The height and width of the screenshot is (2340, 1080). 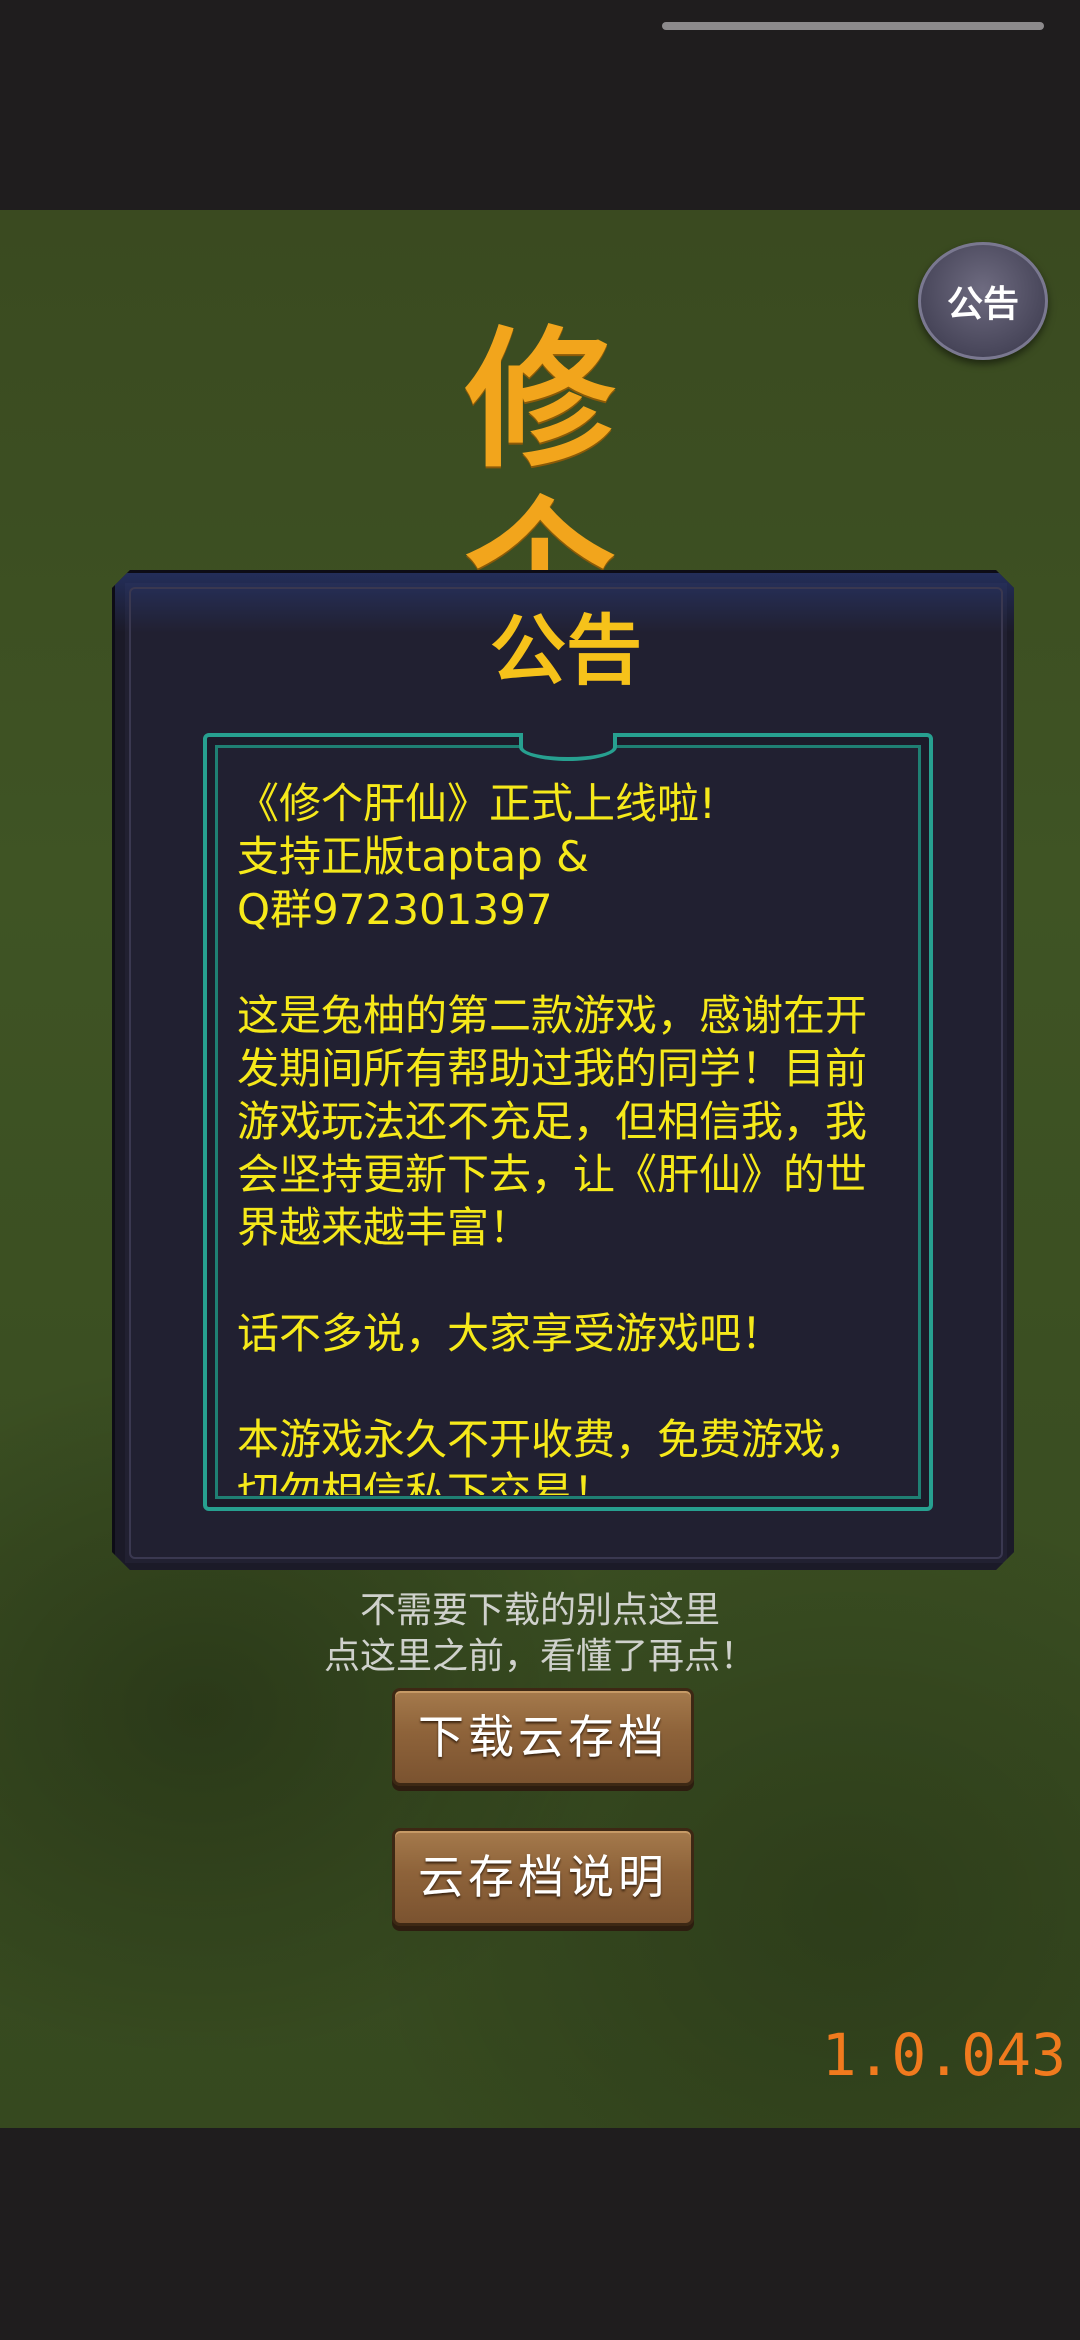 I want to click on cloud-save-info-button: 云存档说明, so click(x=543, y=1877).